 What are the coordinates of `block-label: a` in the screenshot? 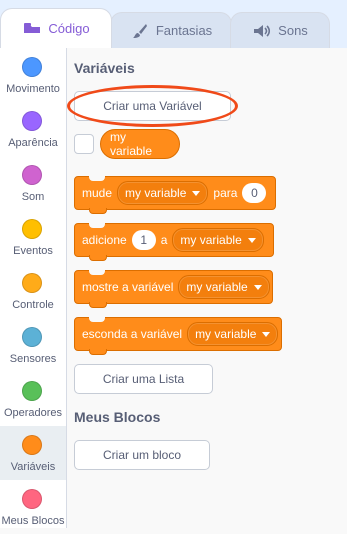 It's located at (164, 240).